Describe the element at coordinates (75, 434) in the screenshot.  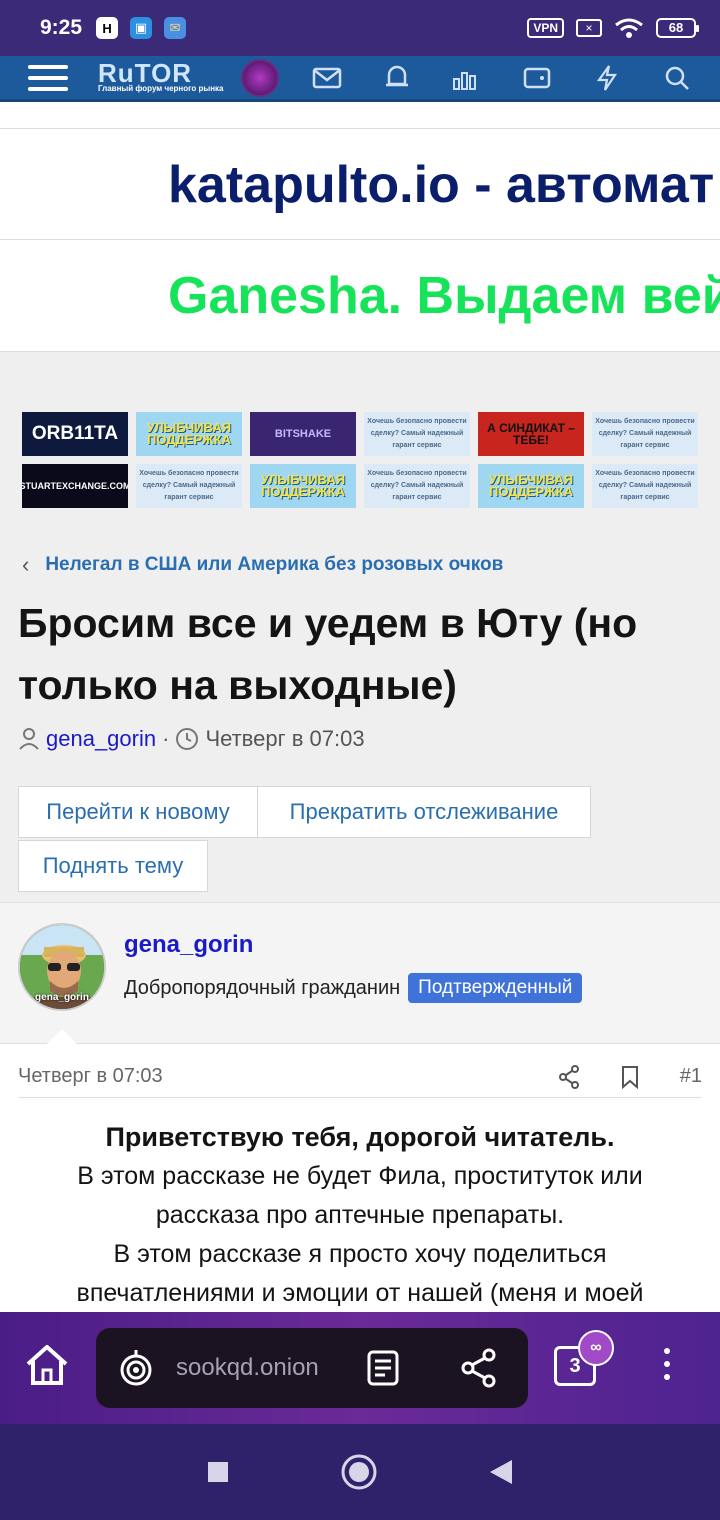
I see `ad-tile: ORB11TA` at that location.